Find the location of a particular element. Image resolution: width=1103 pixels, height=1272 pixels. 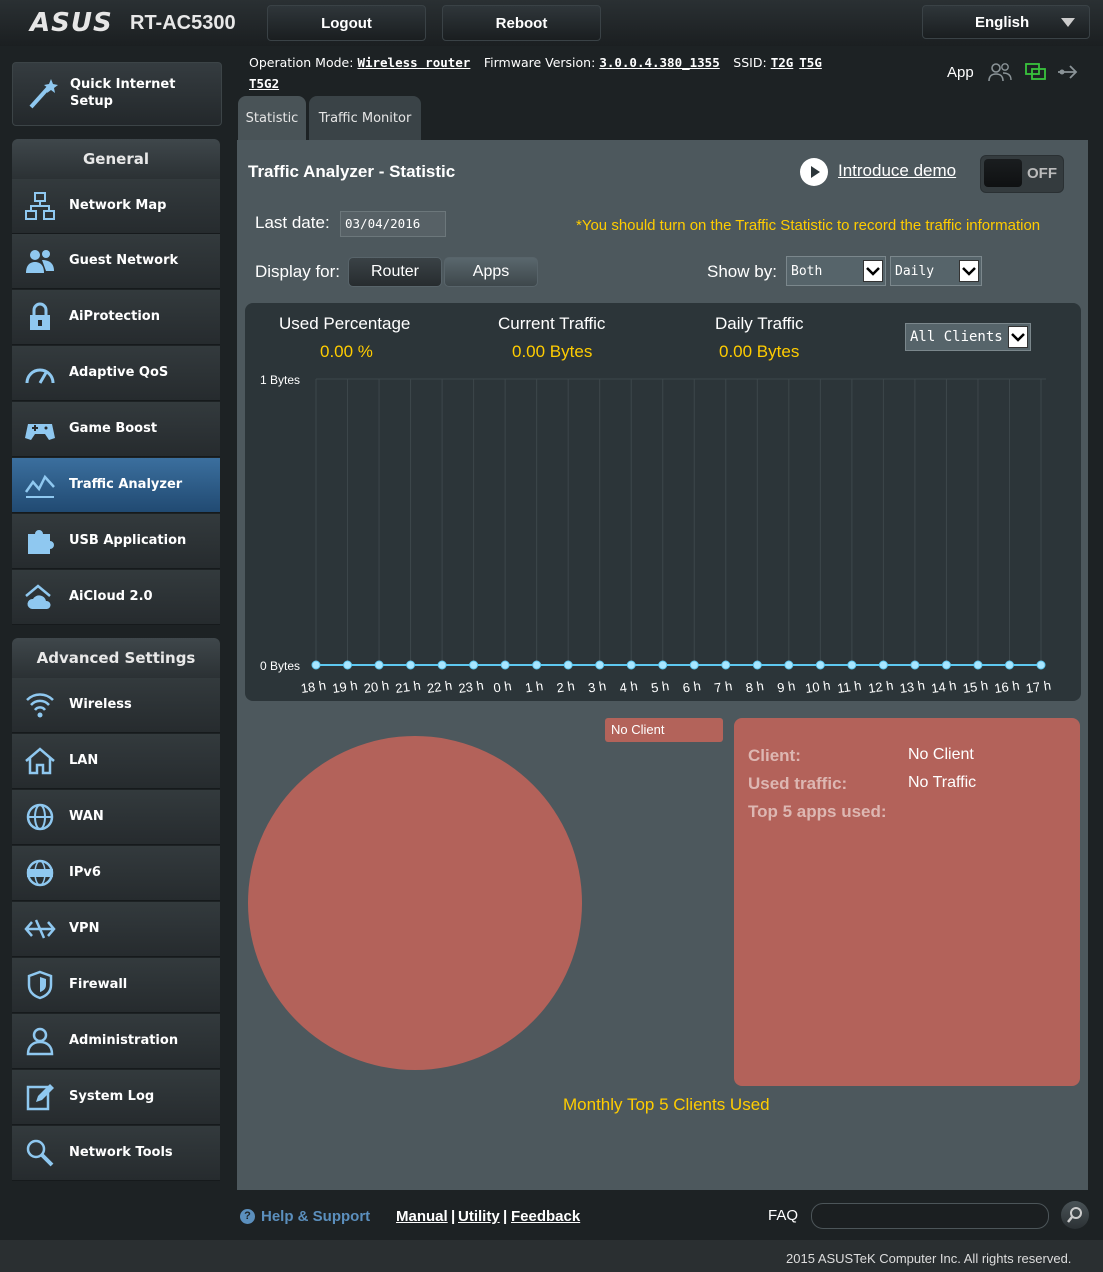

toggle-state: OFF is located at coordinates (1042, 173).